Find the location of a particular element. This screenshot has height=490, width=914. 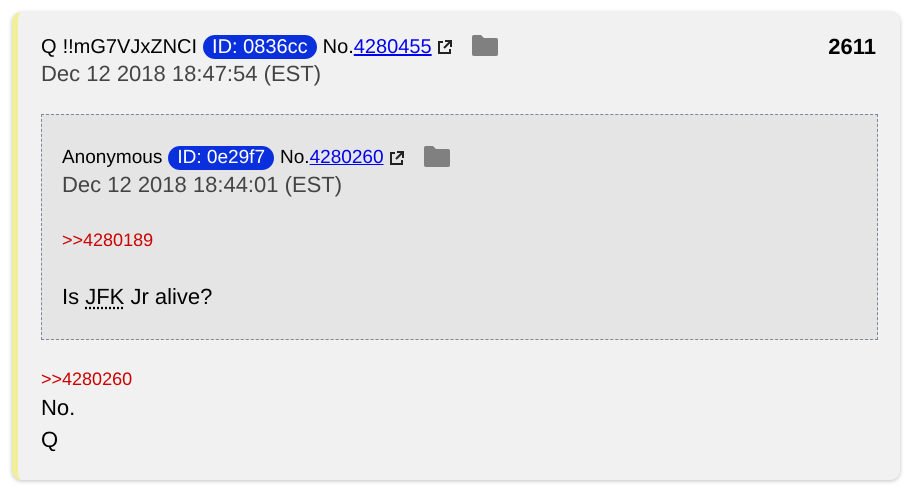

poster-name: Q is located at coordinates (49, 47).